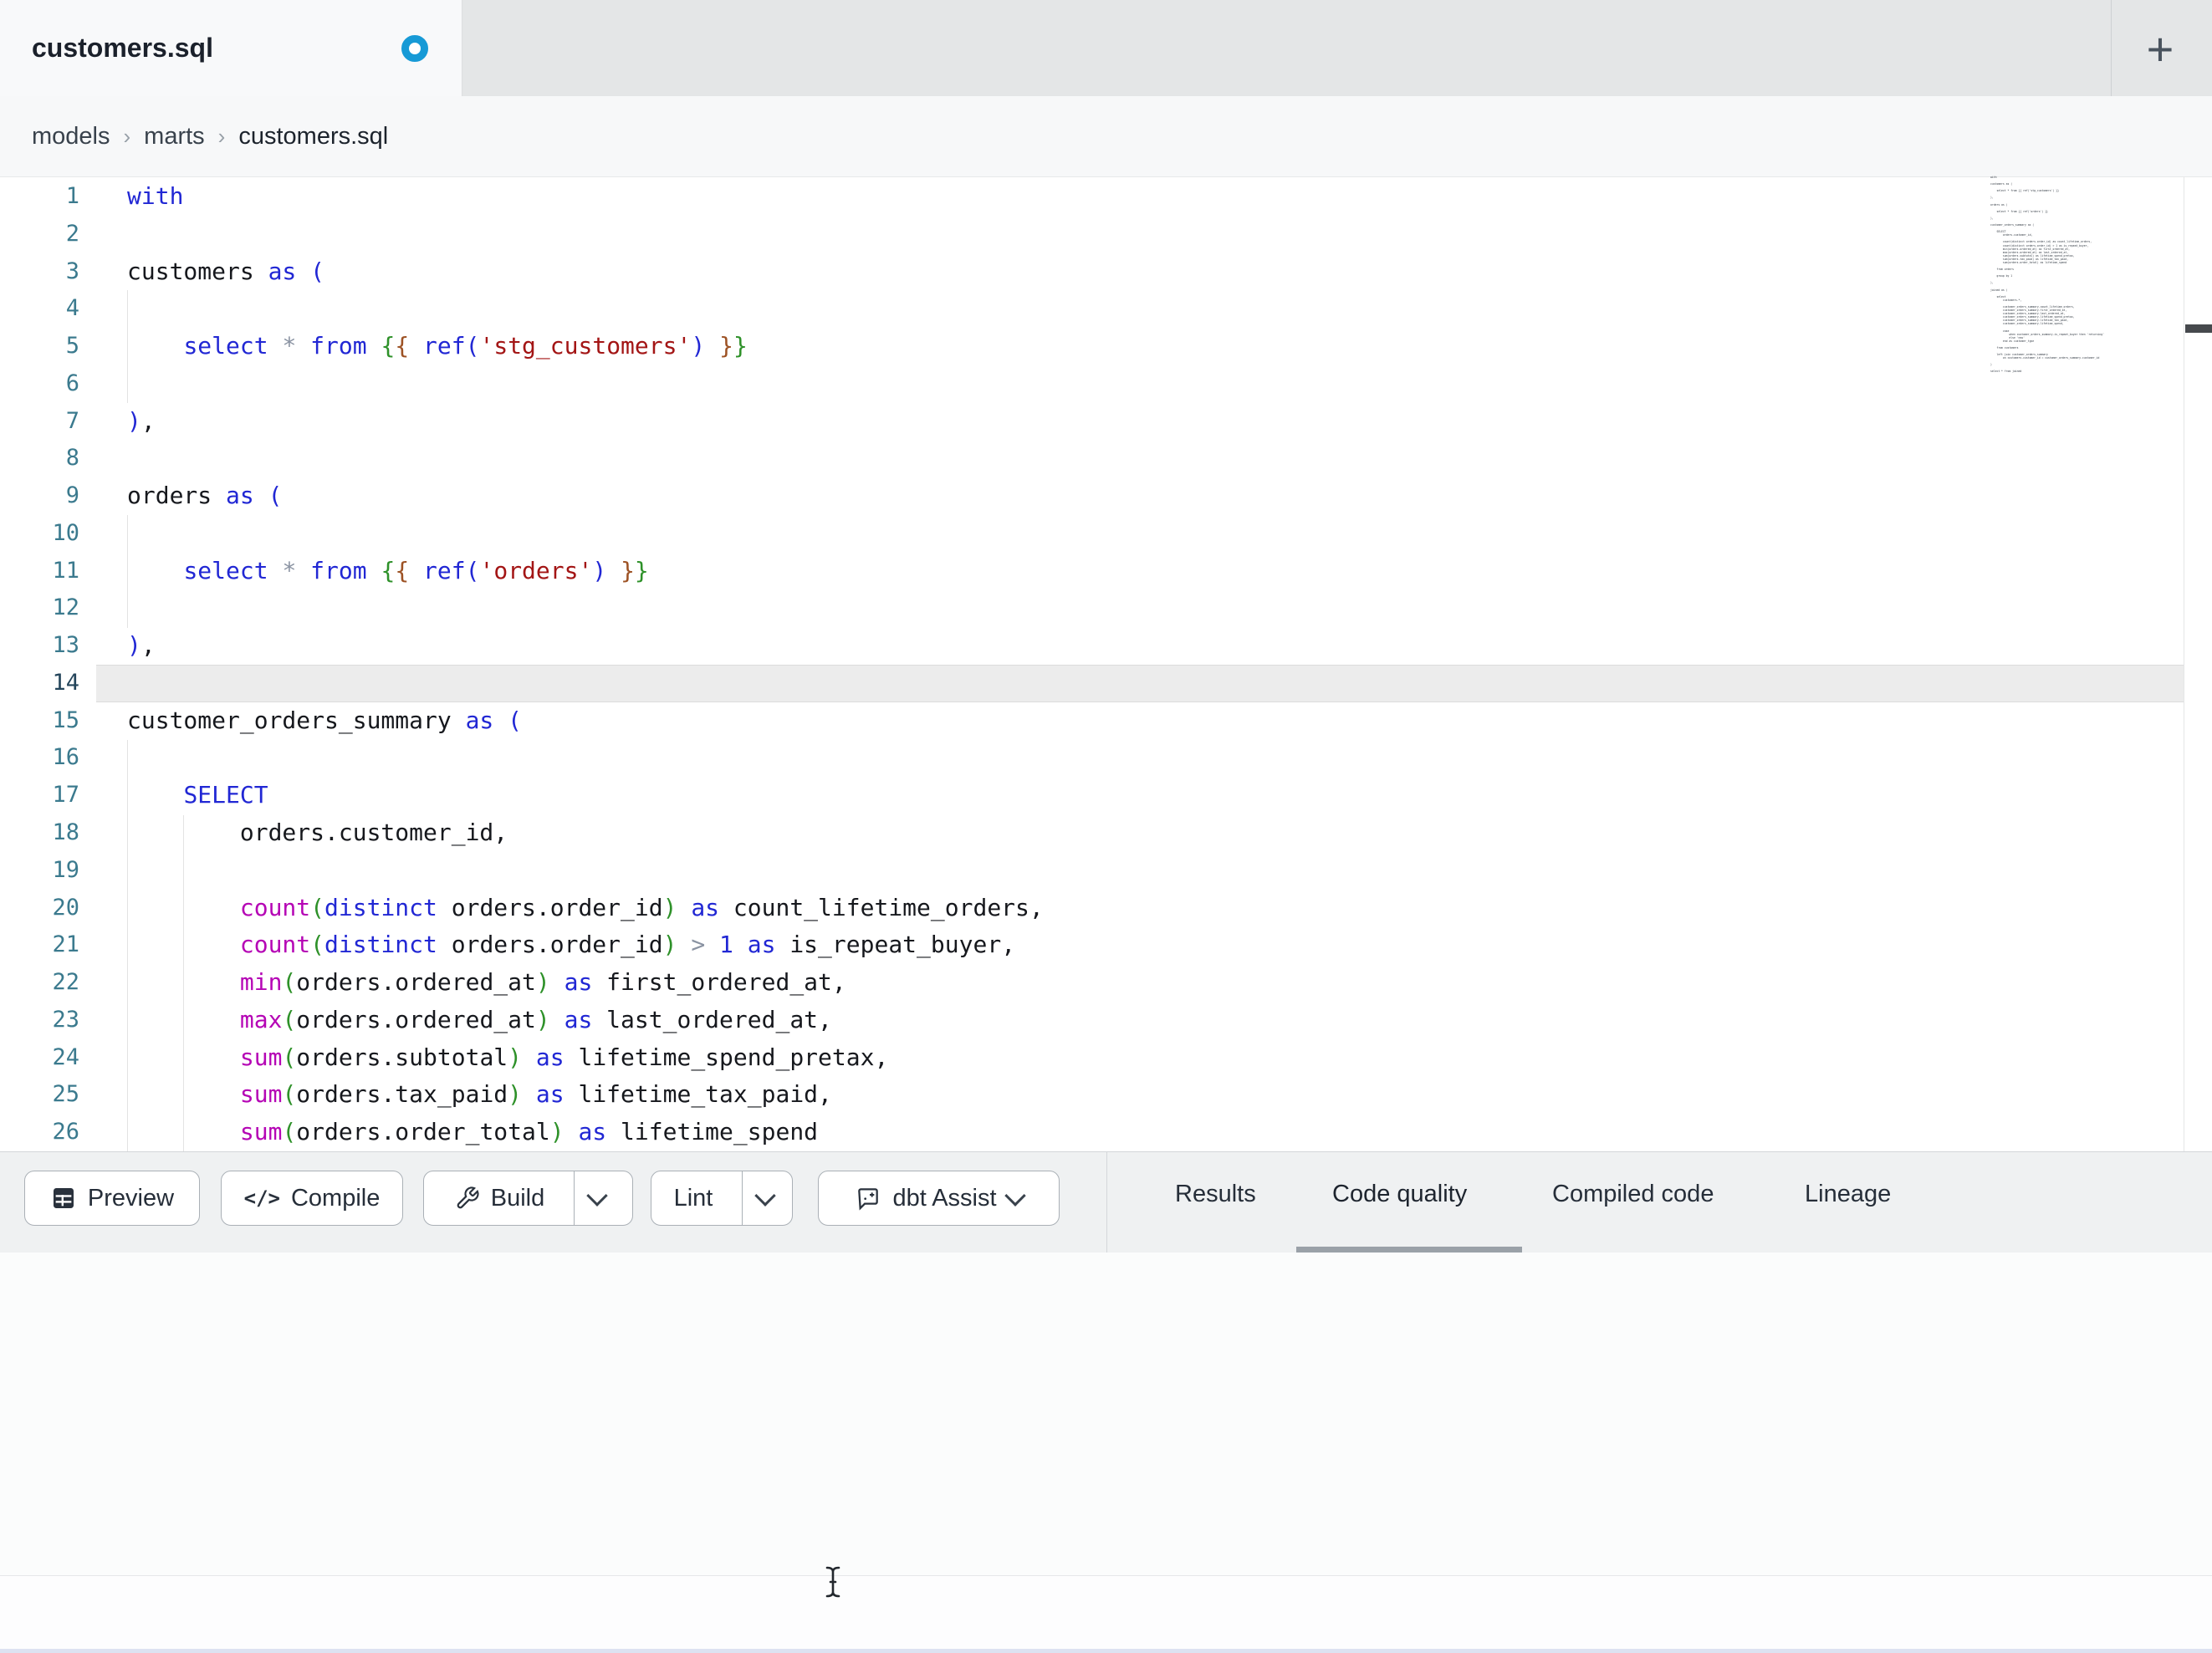 This screenshot has width=2212, height=1653. I want to click on toolbar-tabs-divider, so click(1106, 1202).